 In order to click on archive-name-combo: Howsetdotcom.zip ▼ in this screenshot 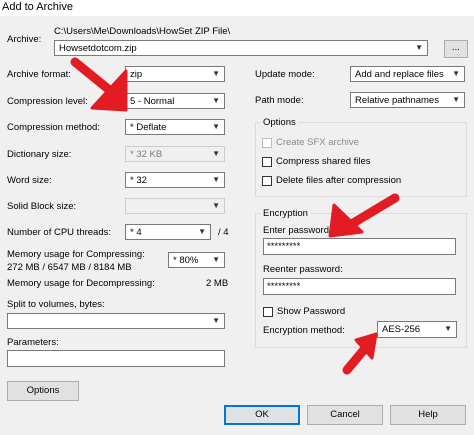, I will do `click(241, 48)`.